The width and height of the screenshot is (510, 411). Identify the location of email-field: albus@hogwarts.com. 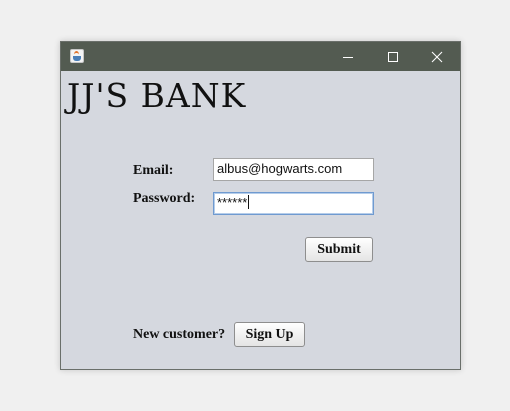
(293, 169).